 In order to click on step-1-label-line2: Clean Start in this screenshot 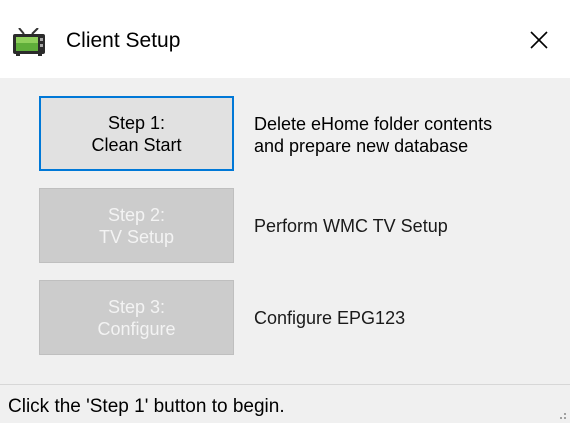, I will do `click(136, 144)`.